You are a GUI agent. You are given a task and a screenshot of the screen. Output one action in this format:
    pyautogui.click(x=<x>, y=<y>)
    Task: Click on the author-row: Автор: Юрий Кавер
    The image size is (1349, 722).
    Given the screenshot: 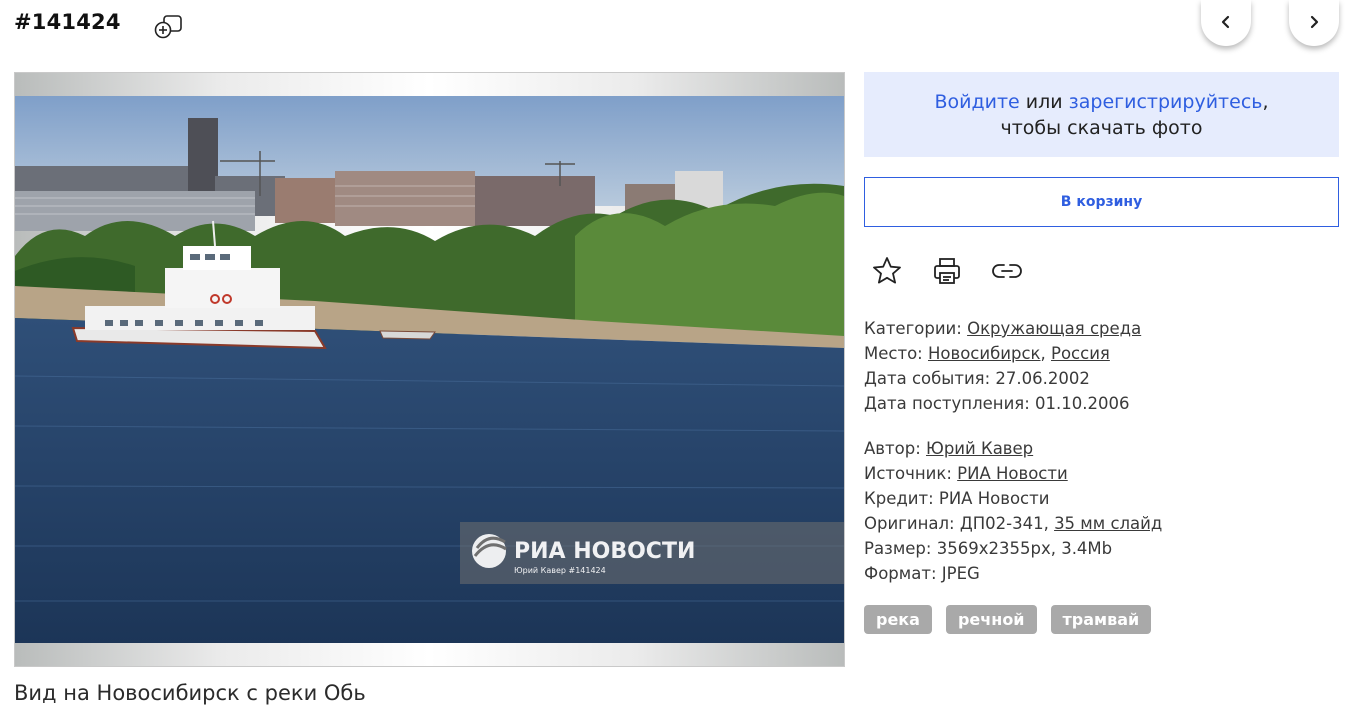 What is the action you would take?
    pyautogui.click(x=1013, y=448)
    